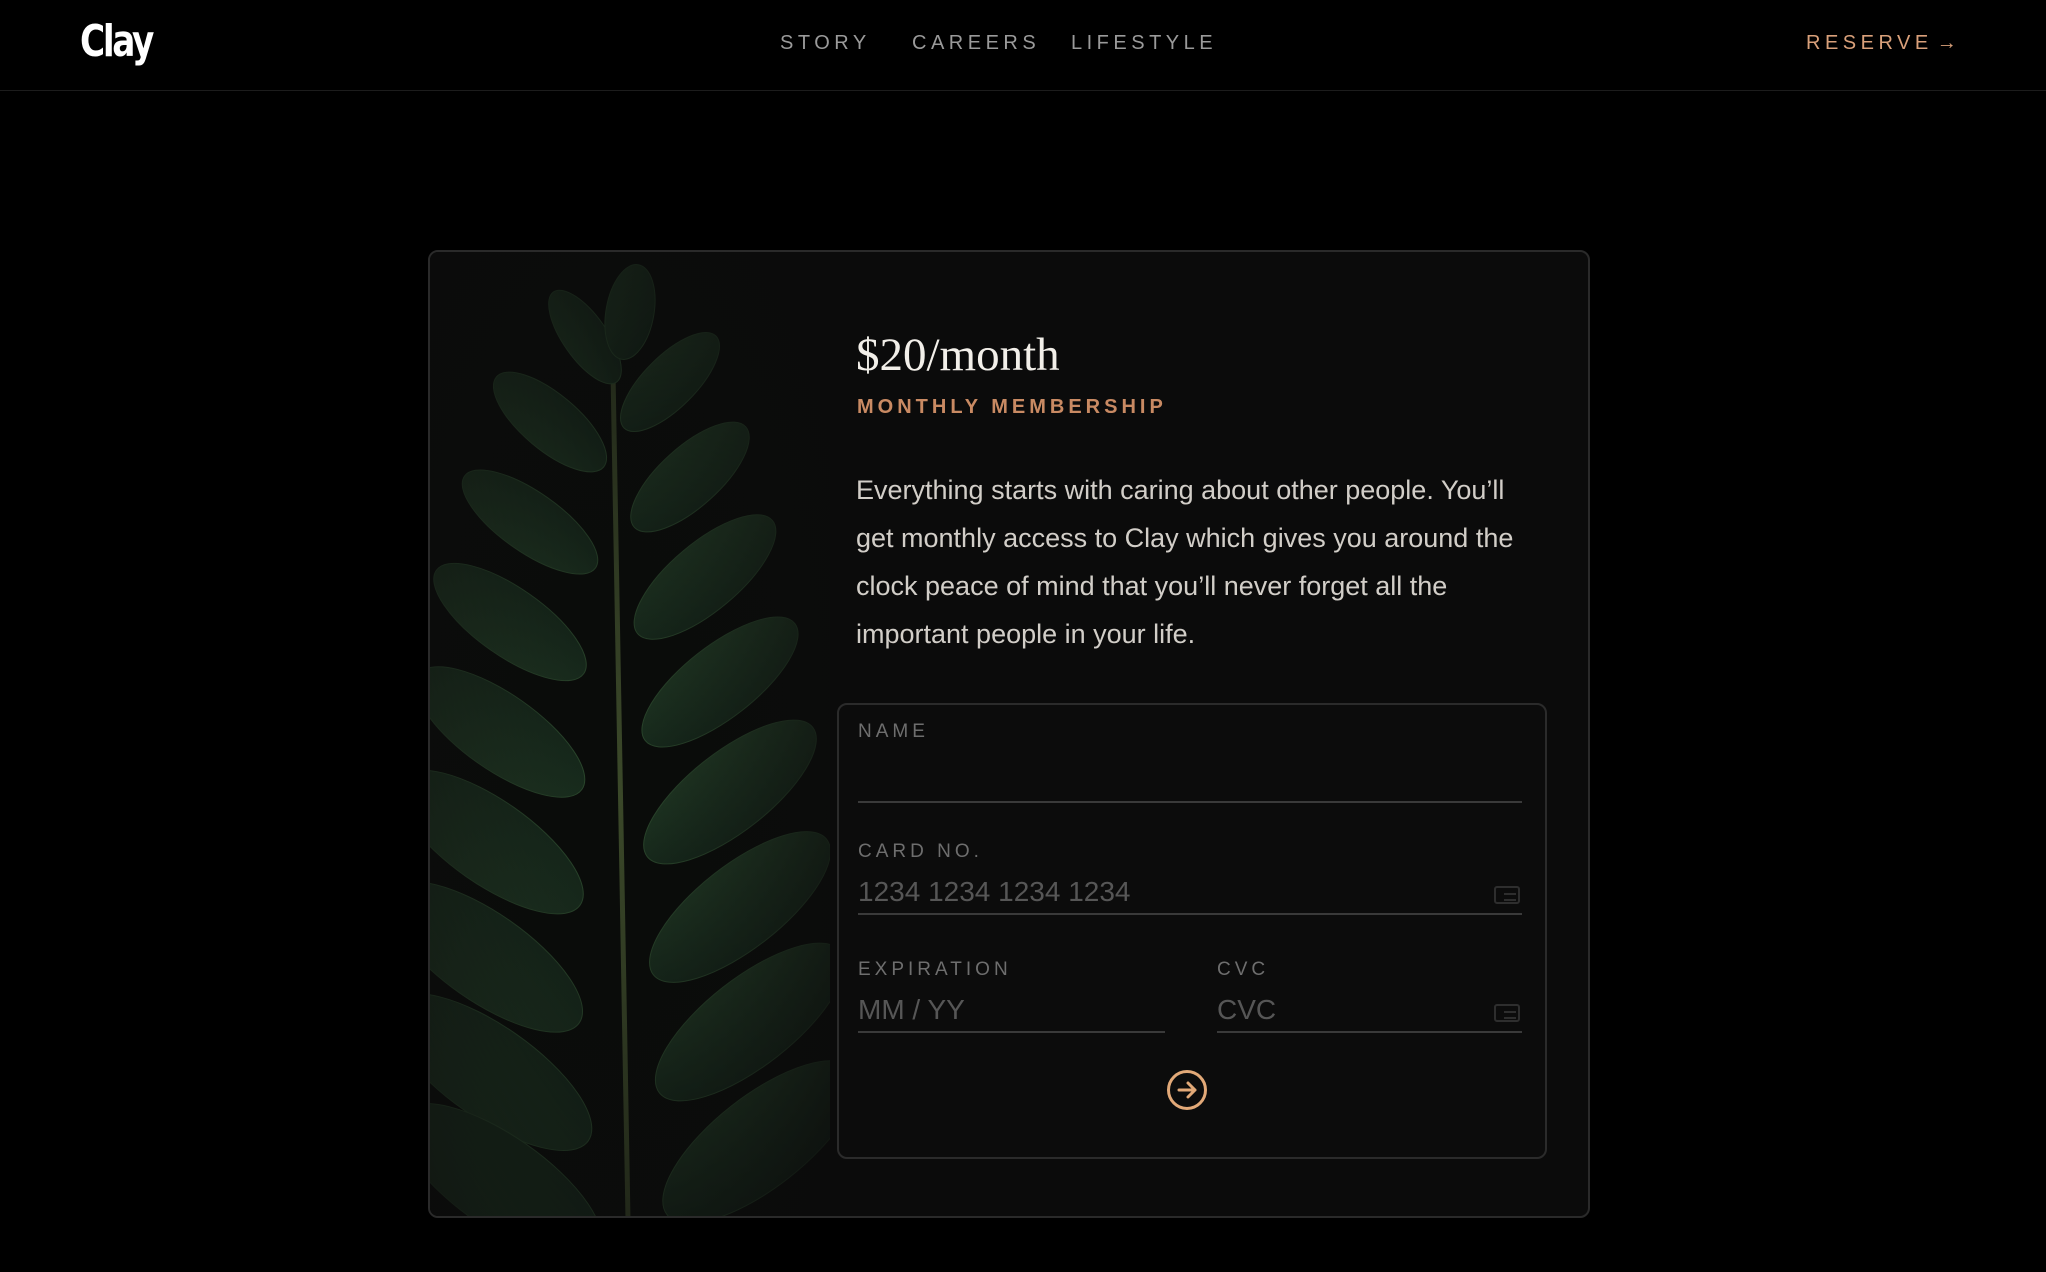  I want to click on site-header: Clay STORY CAREERS LIFESTYLE RESERVE →, so click(1023, 45).